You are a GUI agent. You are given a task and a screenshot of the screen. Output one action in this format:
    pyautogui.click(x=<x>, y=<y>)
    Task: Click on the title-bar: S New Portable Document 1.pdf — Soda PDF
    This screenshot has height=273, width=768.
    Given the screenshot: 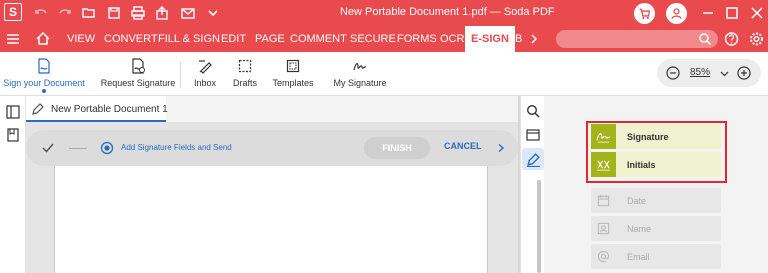 What is the action you would take?
    pyautogui.click(x=384, y=13)
    